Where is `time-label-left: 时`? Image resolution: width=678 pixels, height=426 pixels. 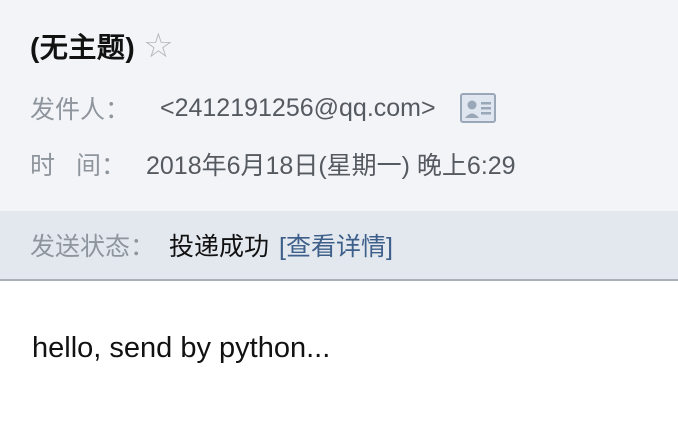 time-label-left: 时 is located at coordinates (43, 166).